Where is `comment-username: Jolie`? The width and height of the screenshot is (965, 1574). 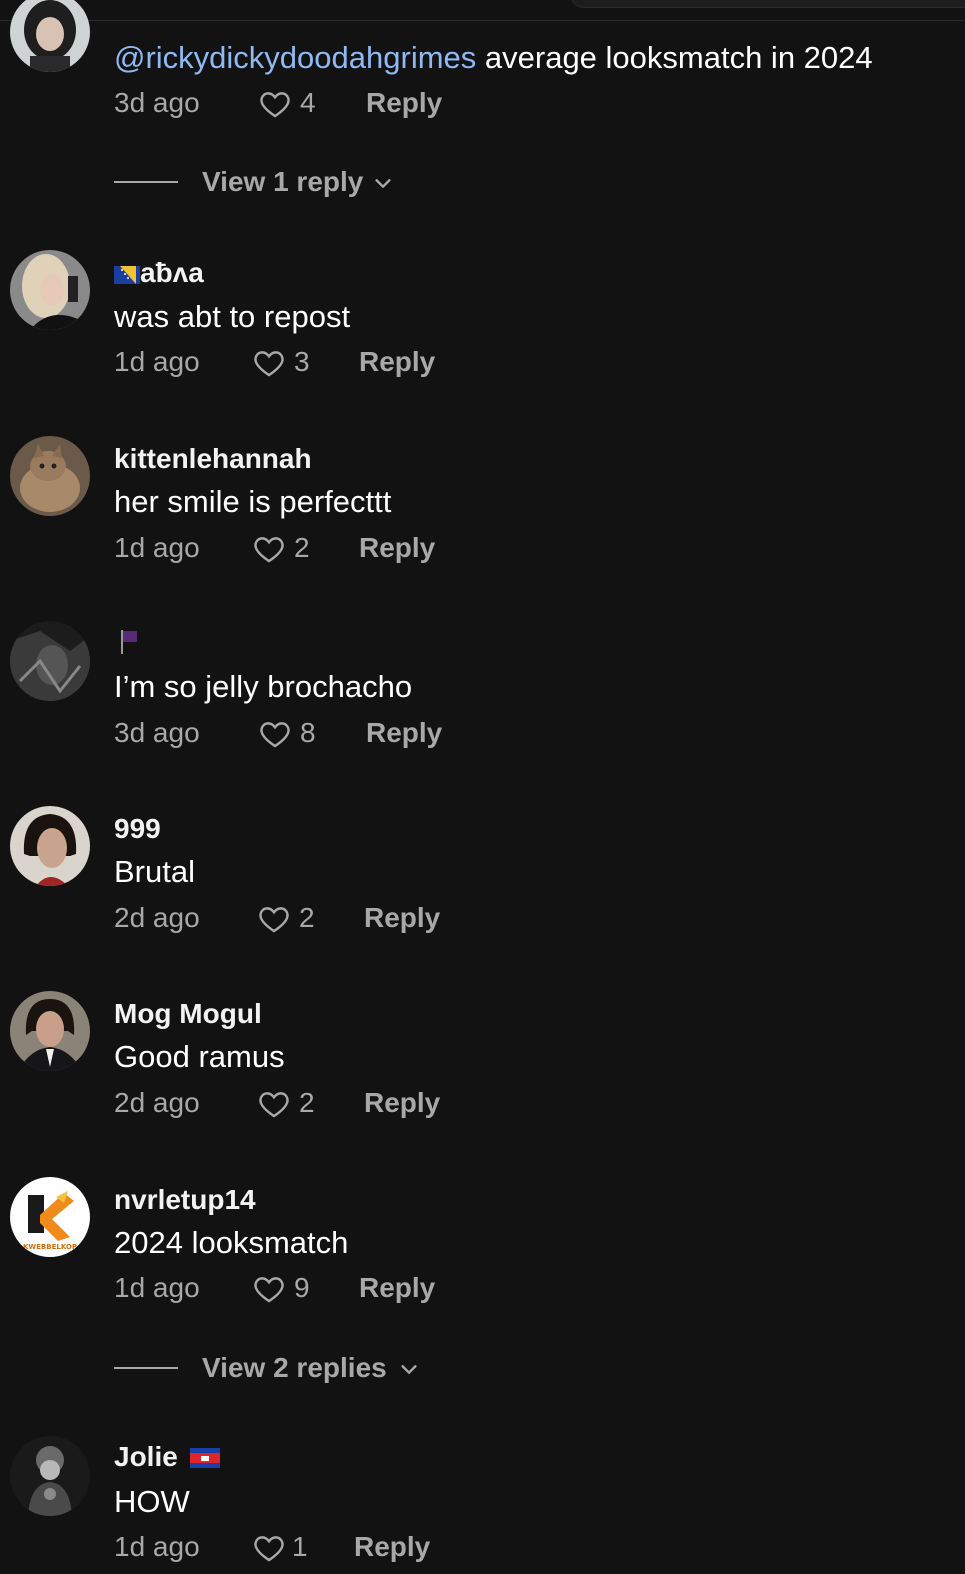
comment-username: Jolie is located at coordinates (167, 1458).